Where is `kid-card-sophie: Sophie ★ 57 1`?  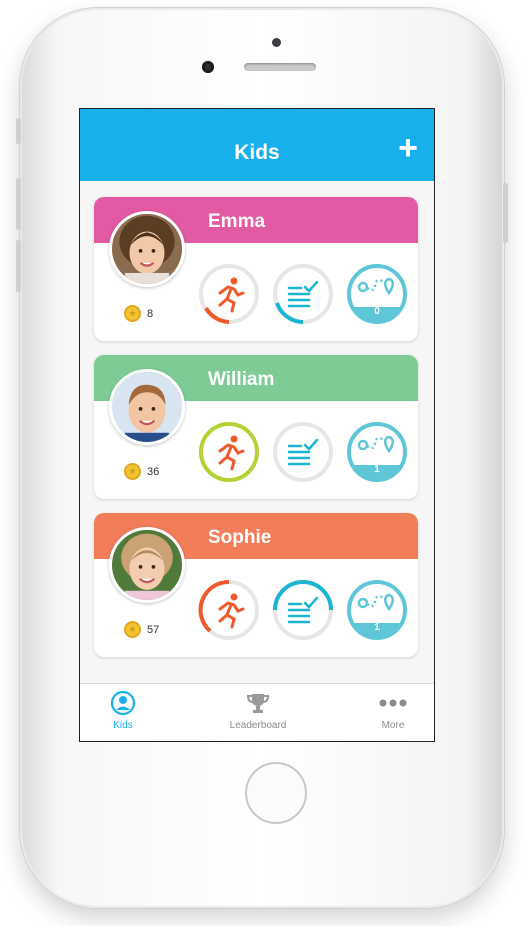 kid-card-sophie: Sophie ★ 57 1 is located at coordinates (256, 585).